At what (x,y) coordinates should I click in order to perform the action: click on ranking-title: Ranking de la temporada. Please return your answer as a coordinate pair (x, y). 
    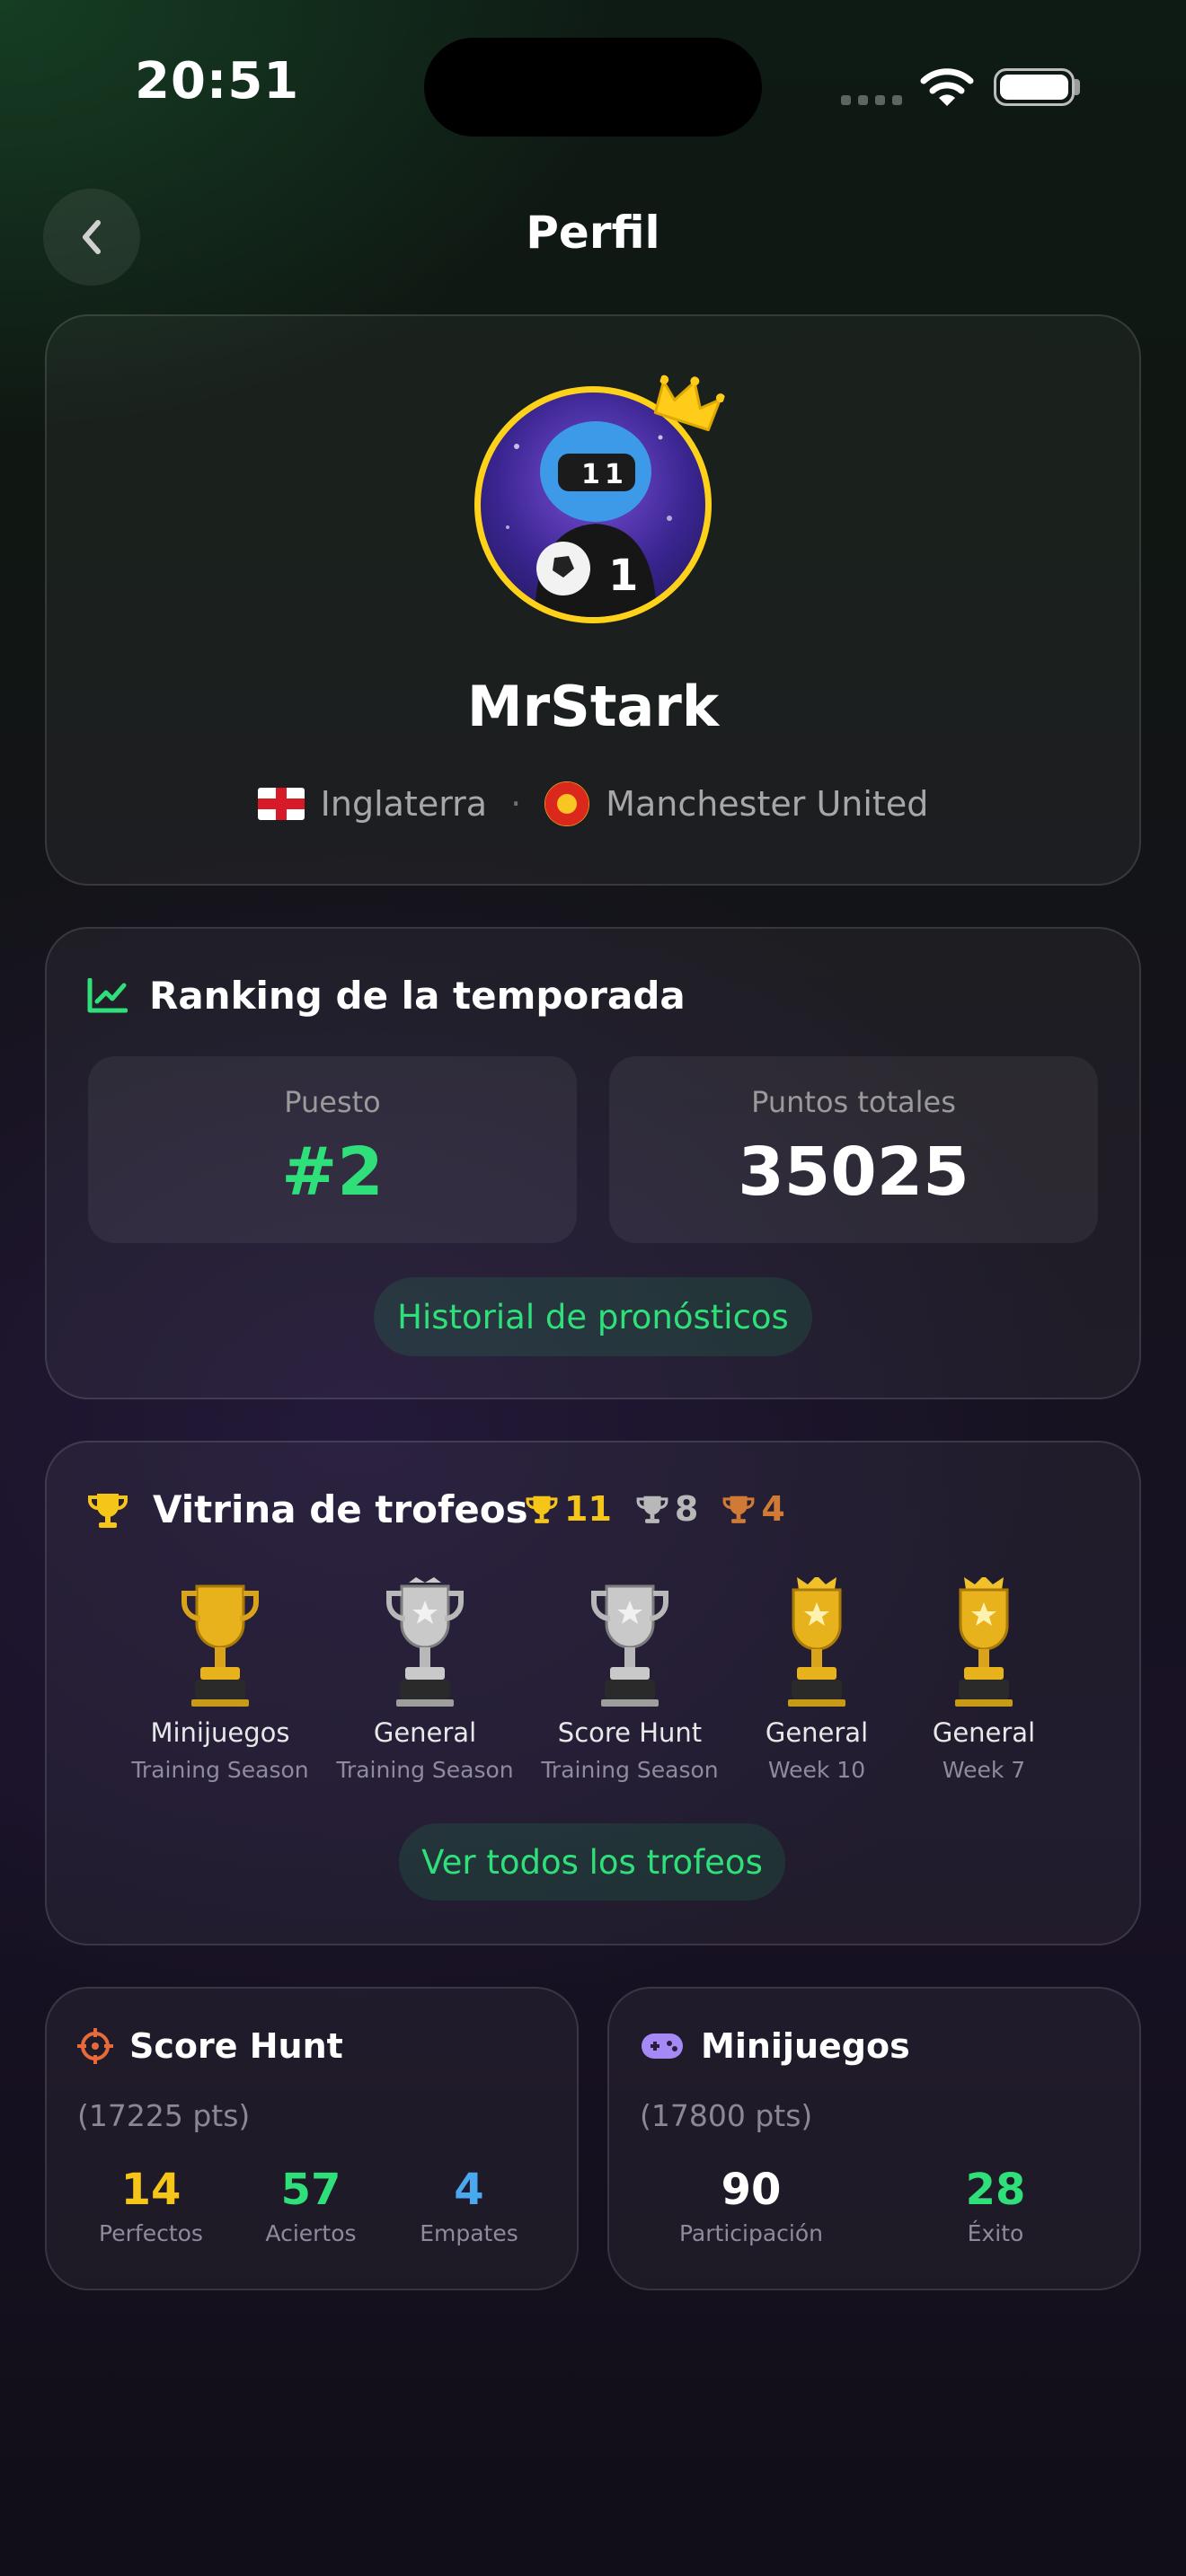
    Looking at the image, I should click on (417, 996).